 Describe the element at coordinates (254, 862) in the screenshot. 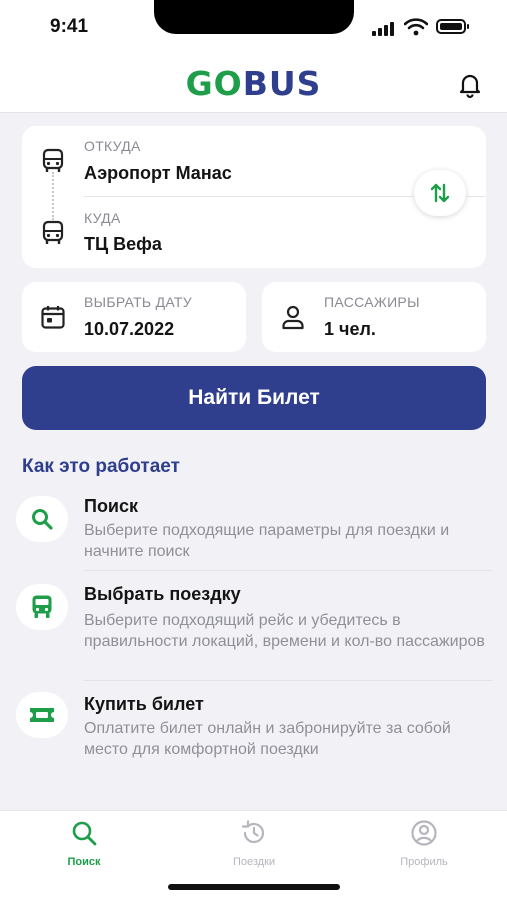

I see `tab-label: Поездки` at that location.